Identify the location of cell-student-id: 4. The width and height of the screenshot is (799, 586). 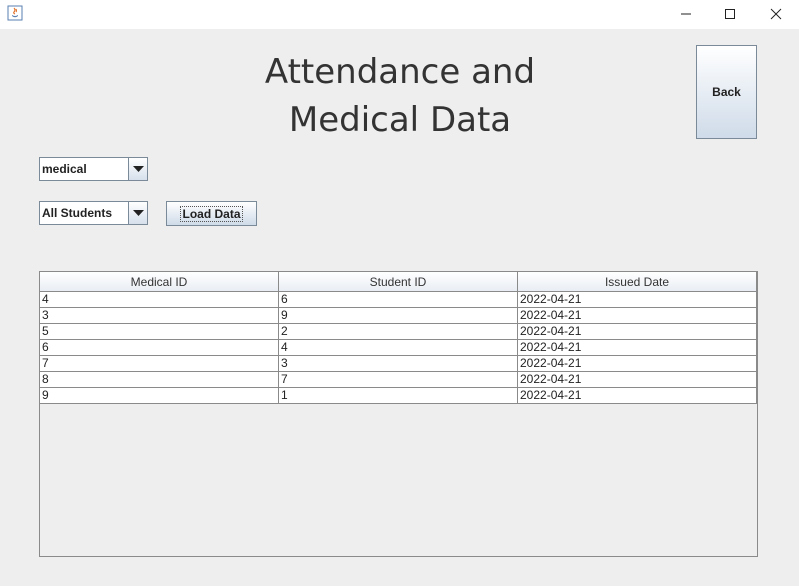
(398, 348).